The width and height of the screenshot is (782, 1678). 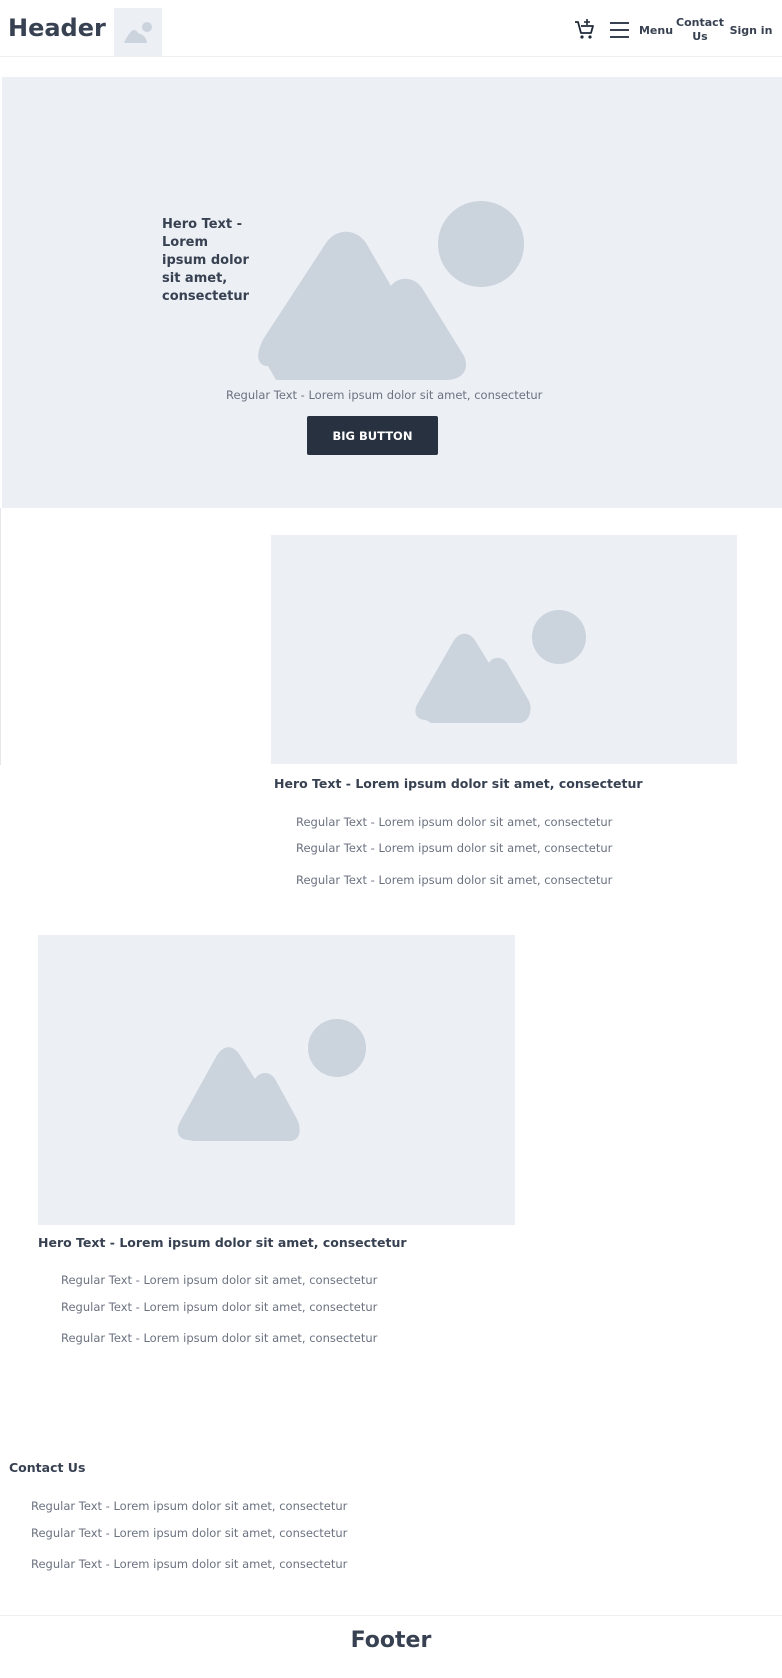 I want to click on contact-title: Contact Us, so click(x=47, y=1467).